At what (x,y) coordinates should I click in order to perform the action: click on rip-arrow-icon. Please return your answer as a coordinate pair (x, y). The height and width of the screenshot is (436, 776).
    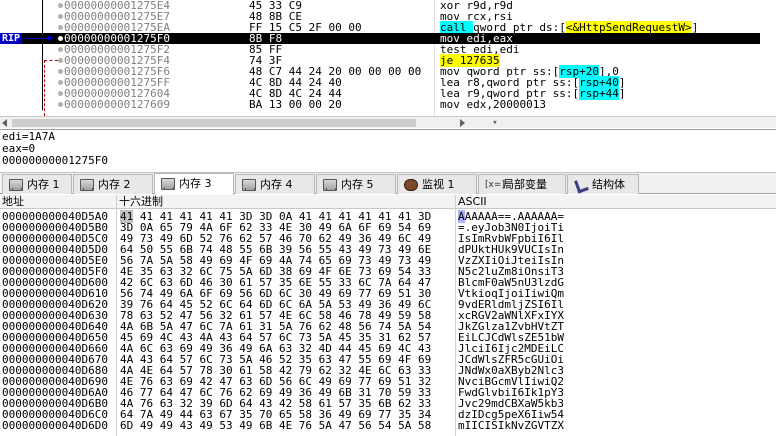
    Looking at the image, I should click on (38, 38).